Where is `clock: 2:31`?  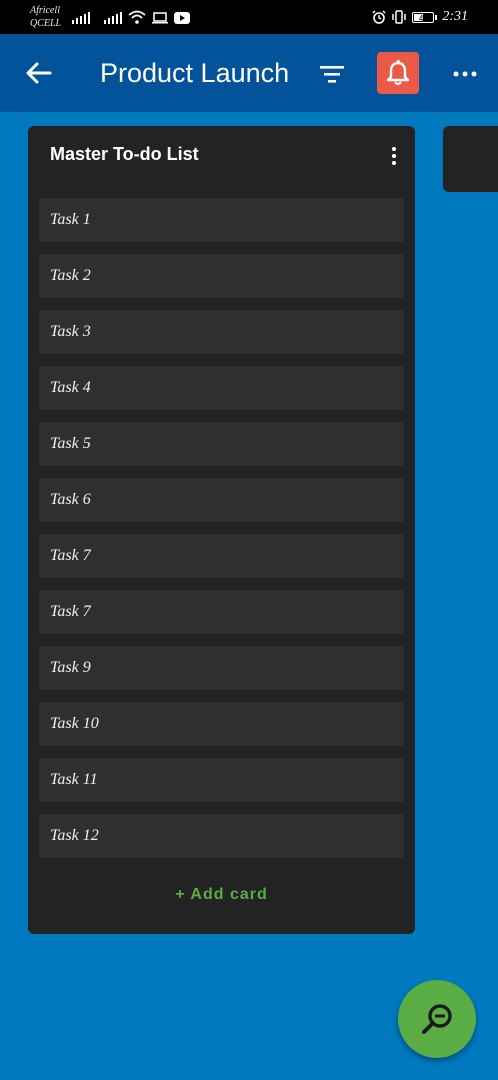 clock: 2:31 is located at coordinates (455, 16).